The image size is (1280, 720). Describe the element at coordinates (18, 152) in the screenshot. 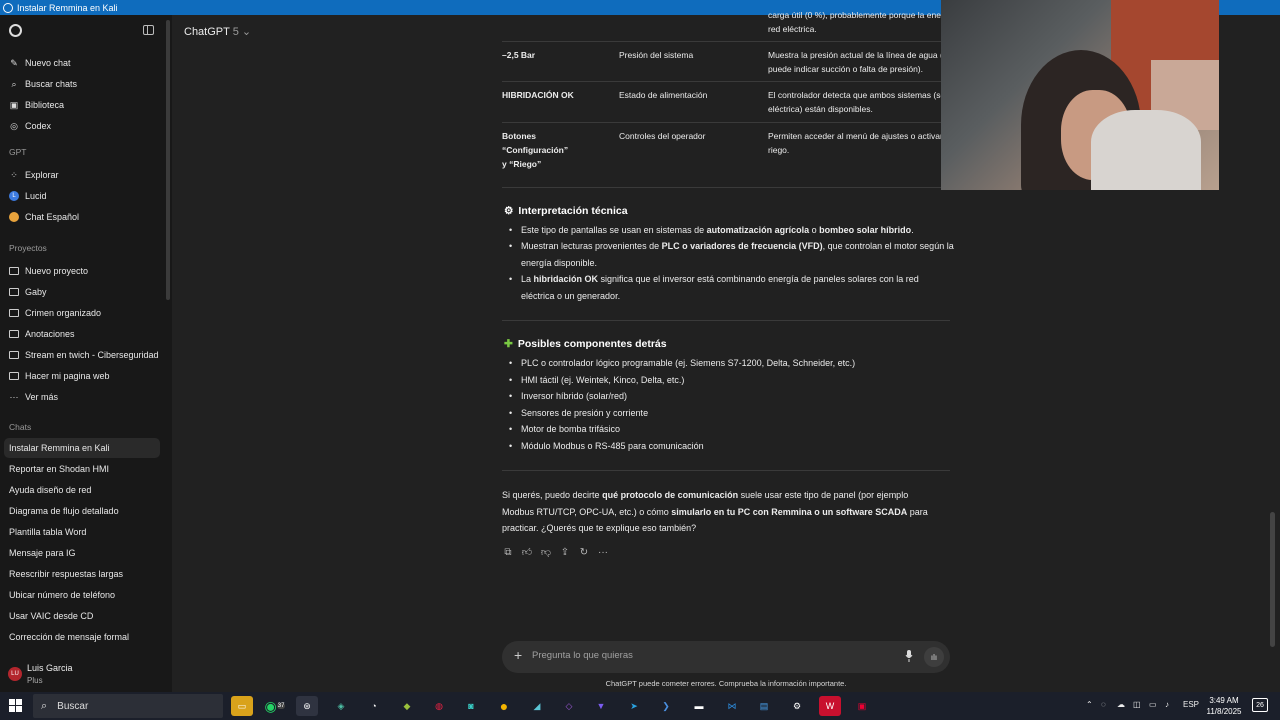

I see `sidebar-section-gpt: GPT` at that location.